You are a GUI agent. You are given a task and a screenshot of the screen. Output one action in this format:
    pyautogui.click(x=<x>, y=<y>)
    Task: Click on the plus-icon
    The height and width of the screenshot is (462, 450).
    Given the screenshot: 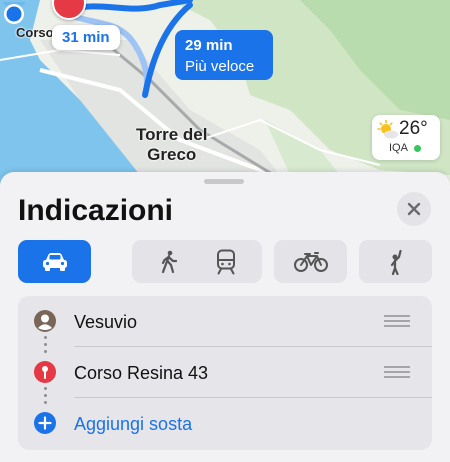 What is the action you would take?
    pyautogui.click(x=45, y=423)
    